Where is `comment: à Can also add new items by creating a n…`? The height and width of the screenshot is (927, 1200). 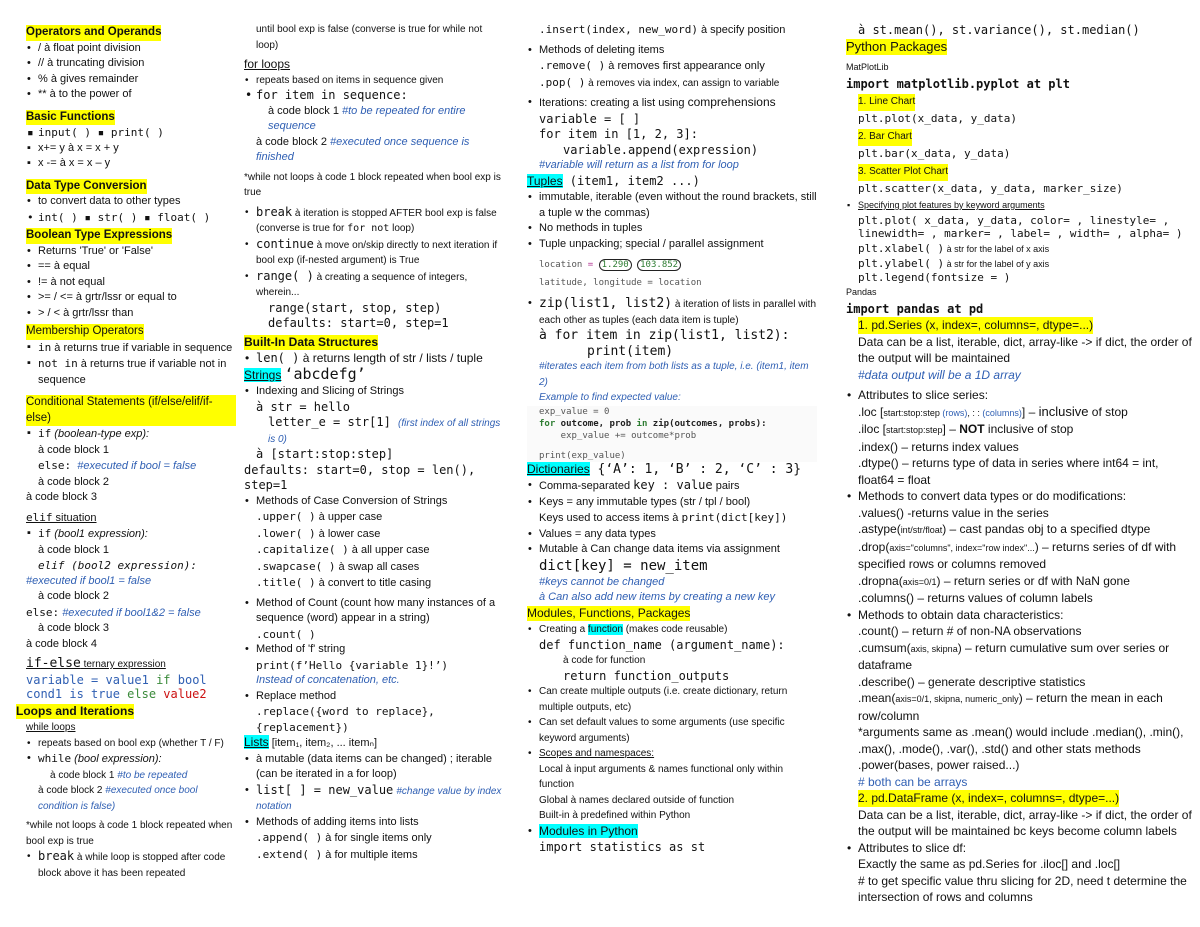 comment: à Can also add new items by creating a n… is located at coordinates (657, 597).